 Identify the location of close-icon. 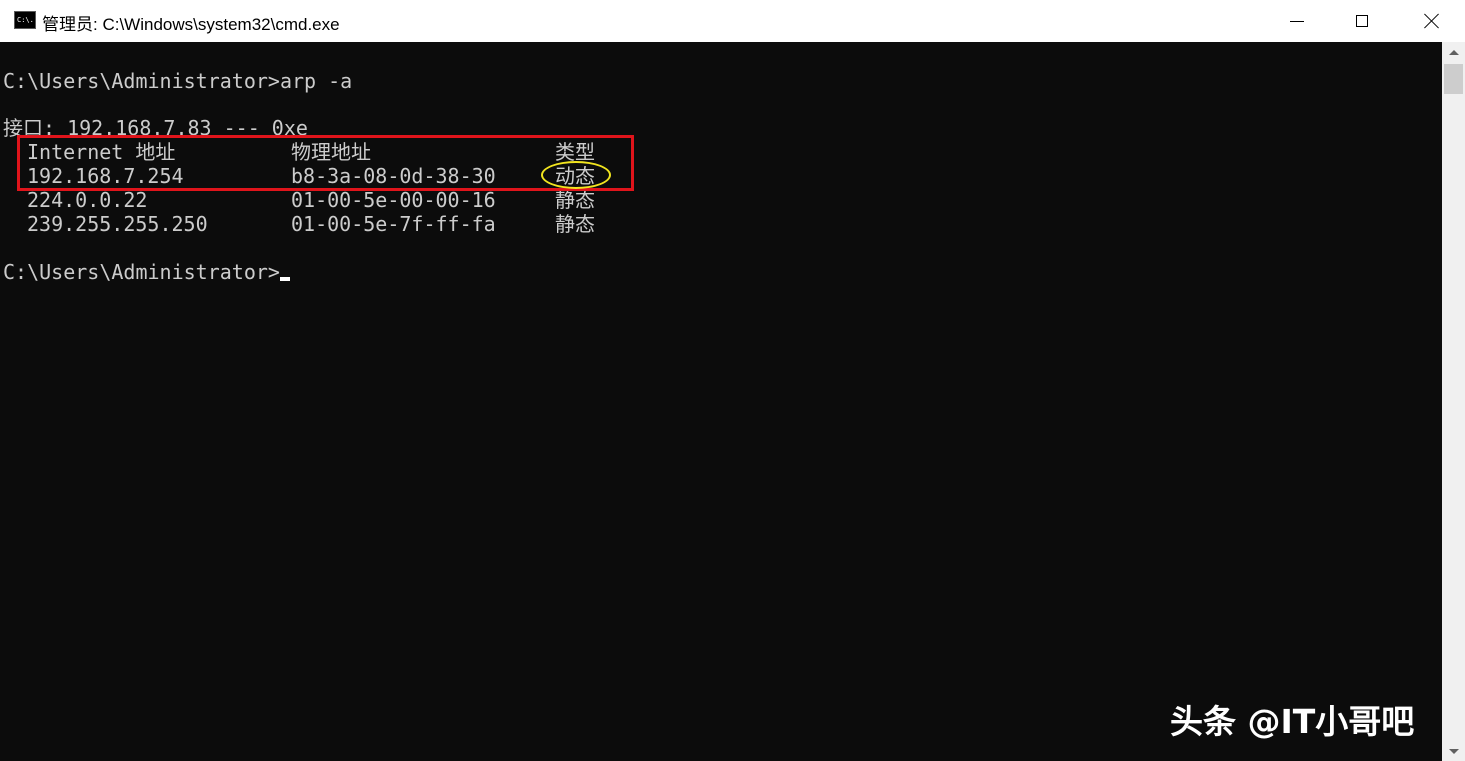
(1432, 21).